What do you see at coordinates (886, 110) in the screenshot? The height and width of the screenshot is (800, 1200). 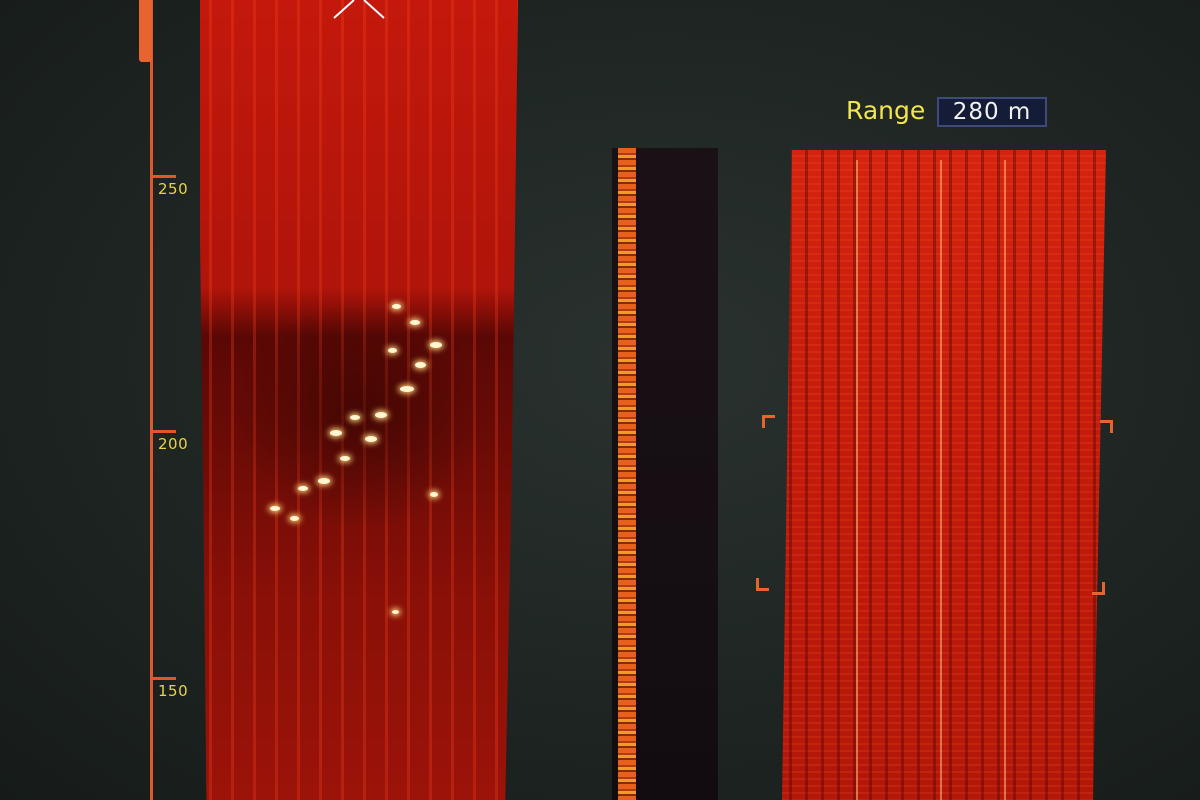 I see `range-label: Range` at bounding box center [886, 110].